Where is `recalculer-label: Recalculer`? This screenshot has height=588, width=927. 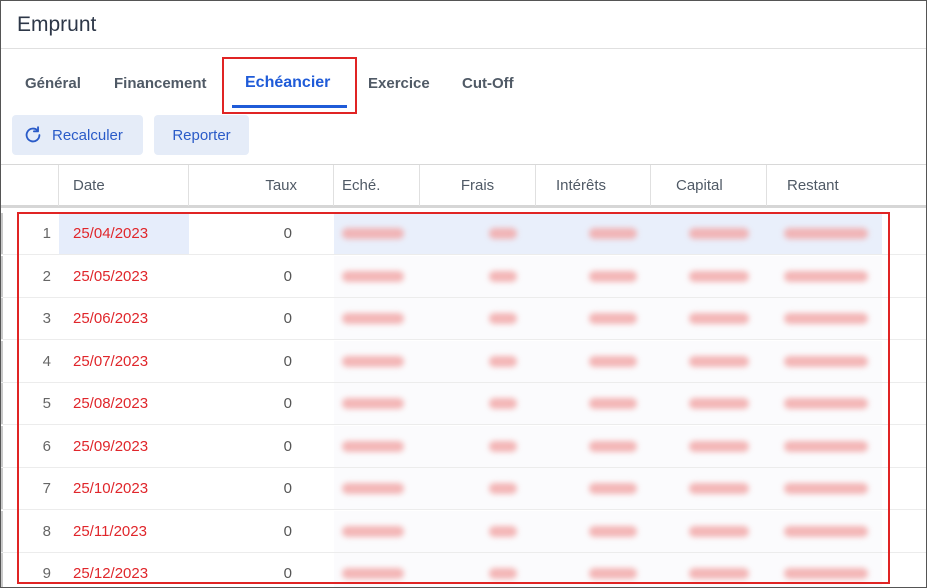
recalculer-label: Recalculer is located at coordinates (87, 135).